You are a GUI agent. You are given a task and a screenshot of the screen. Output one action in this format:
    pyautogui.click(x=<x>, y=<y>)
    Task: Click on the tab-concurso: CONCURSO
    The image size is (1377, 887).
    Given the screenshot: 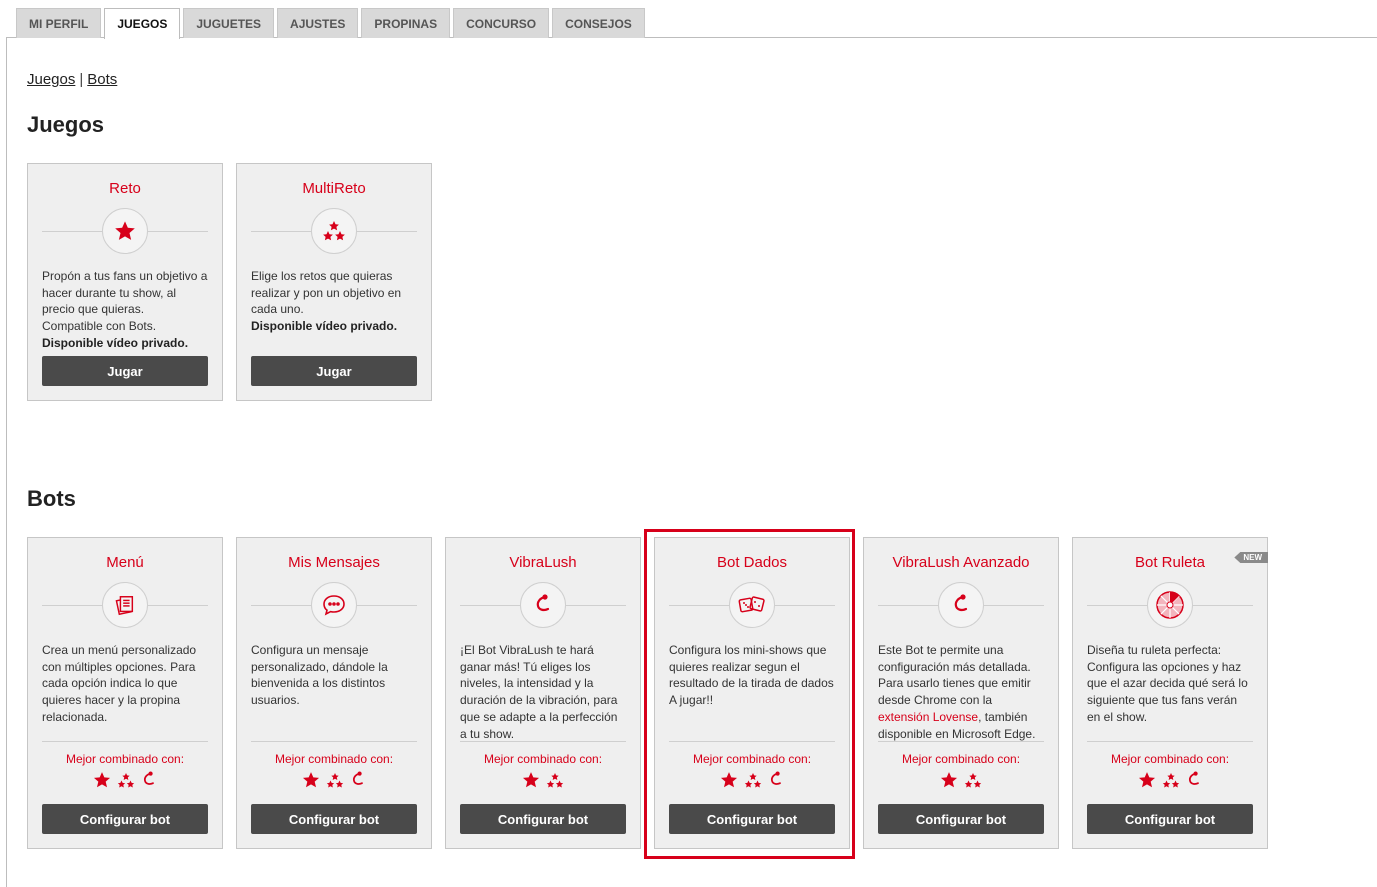 What is the action you would take?
    pyautogui.click(x=501, y=23)
    